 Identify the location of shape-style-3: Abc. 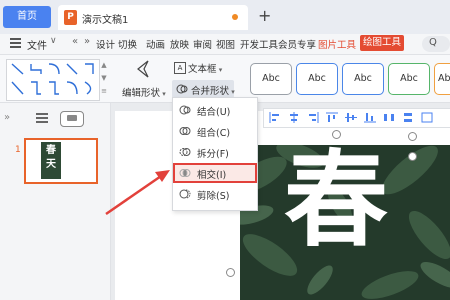
(363, 79).